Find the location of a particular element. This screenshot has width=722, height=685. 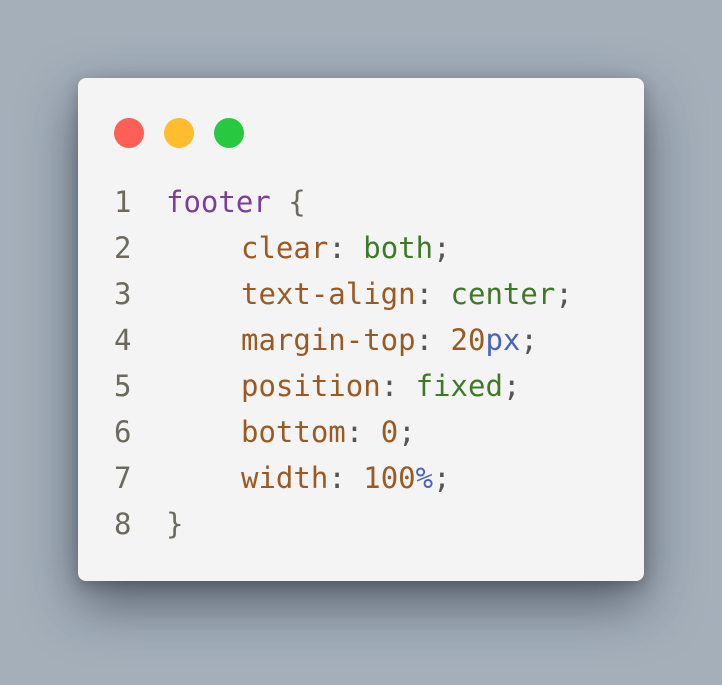

code-text: margin-top: 20px; is located at coordinates (352, 340).